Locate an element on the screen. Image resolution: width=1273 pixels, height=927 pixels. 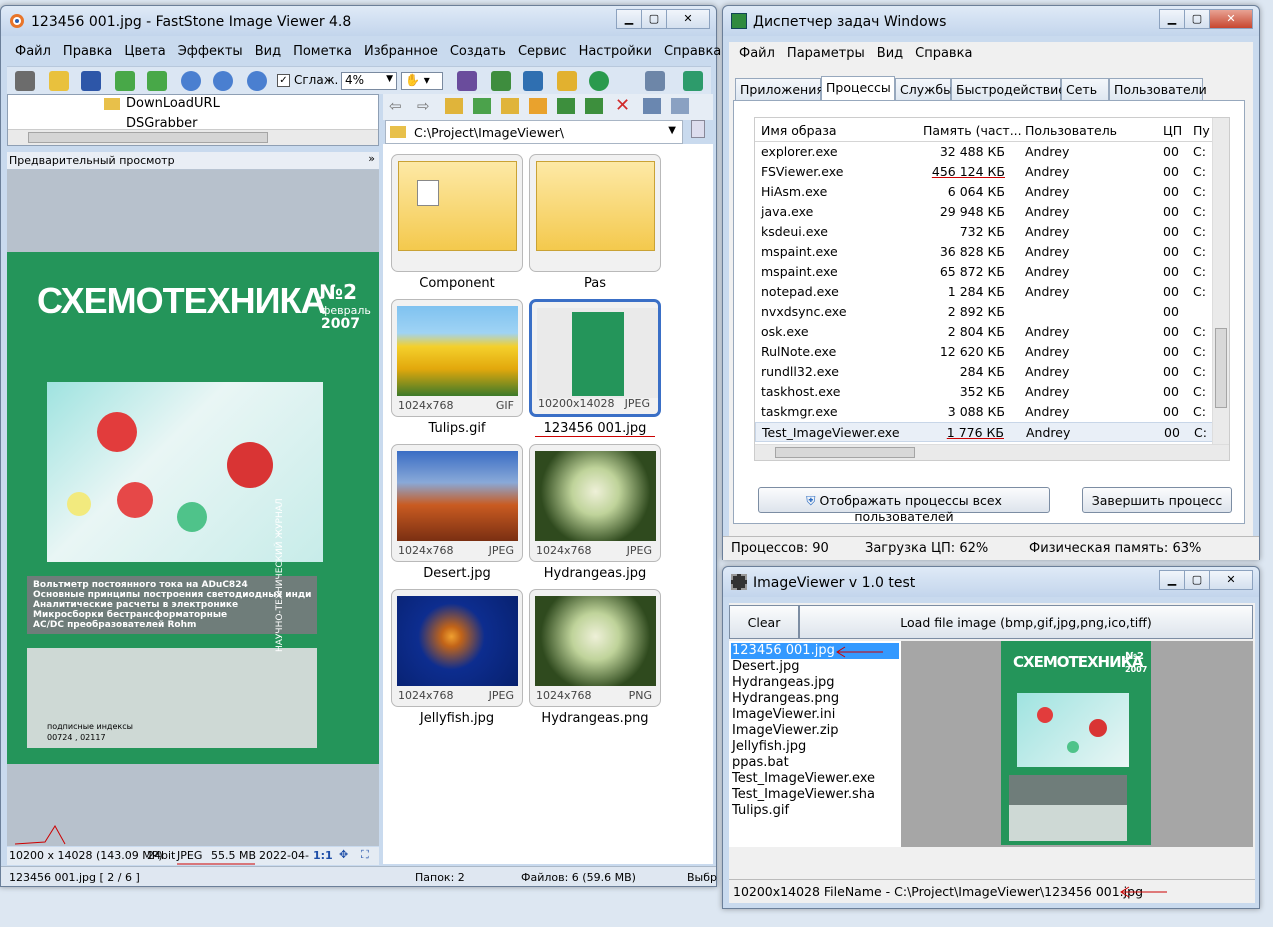
list-item: Hydrangeas.jpg is located at coordinates (783, 683).